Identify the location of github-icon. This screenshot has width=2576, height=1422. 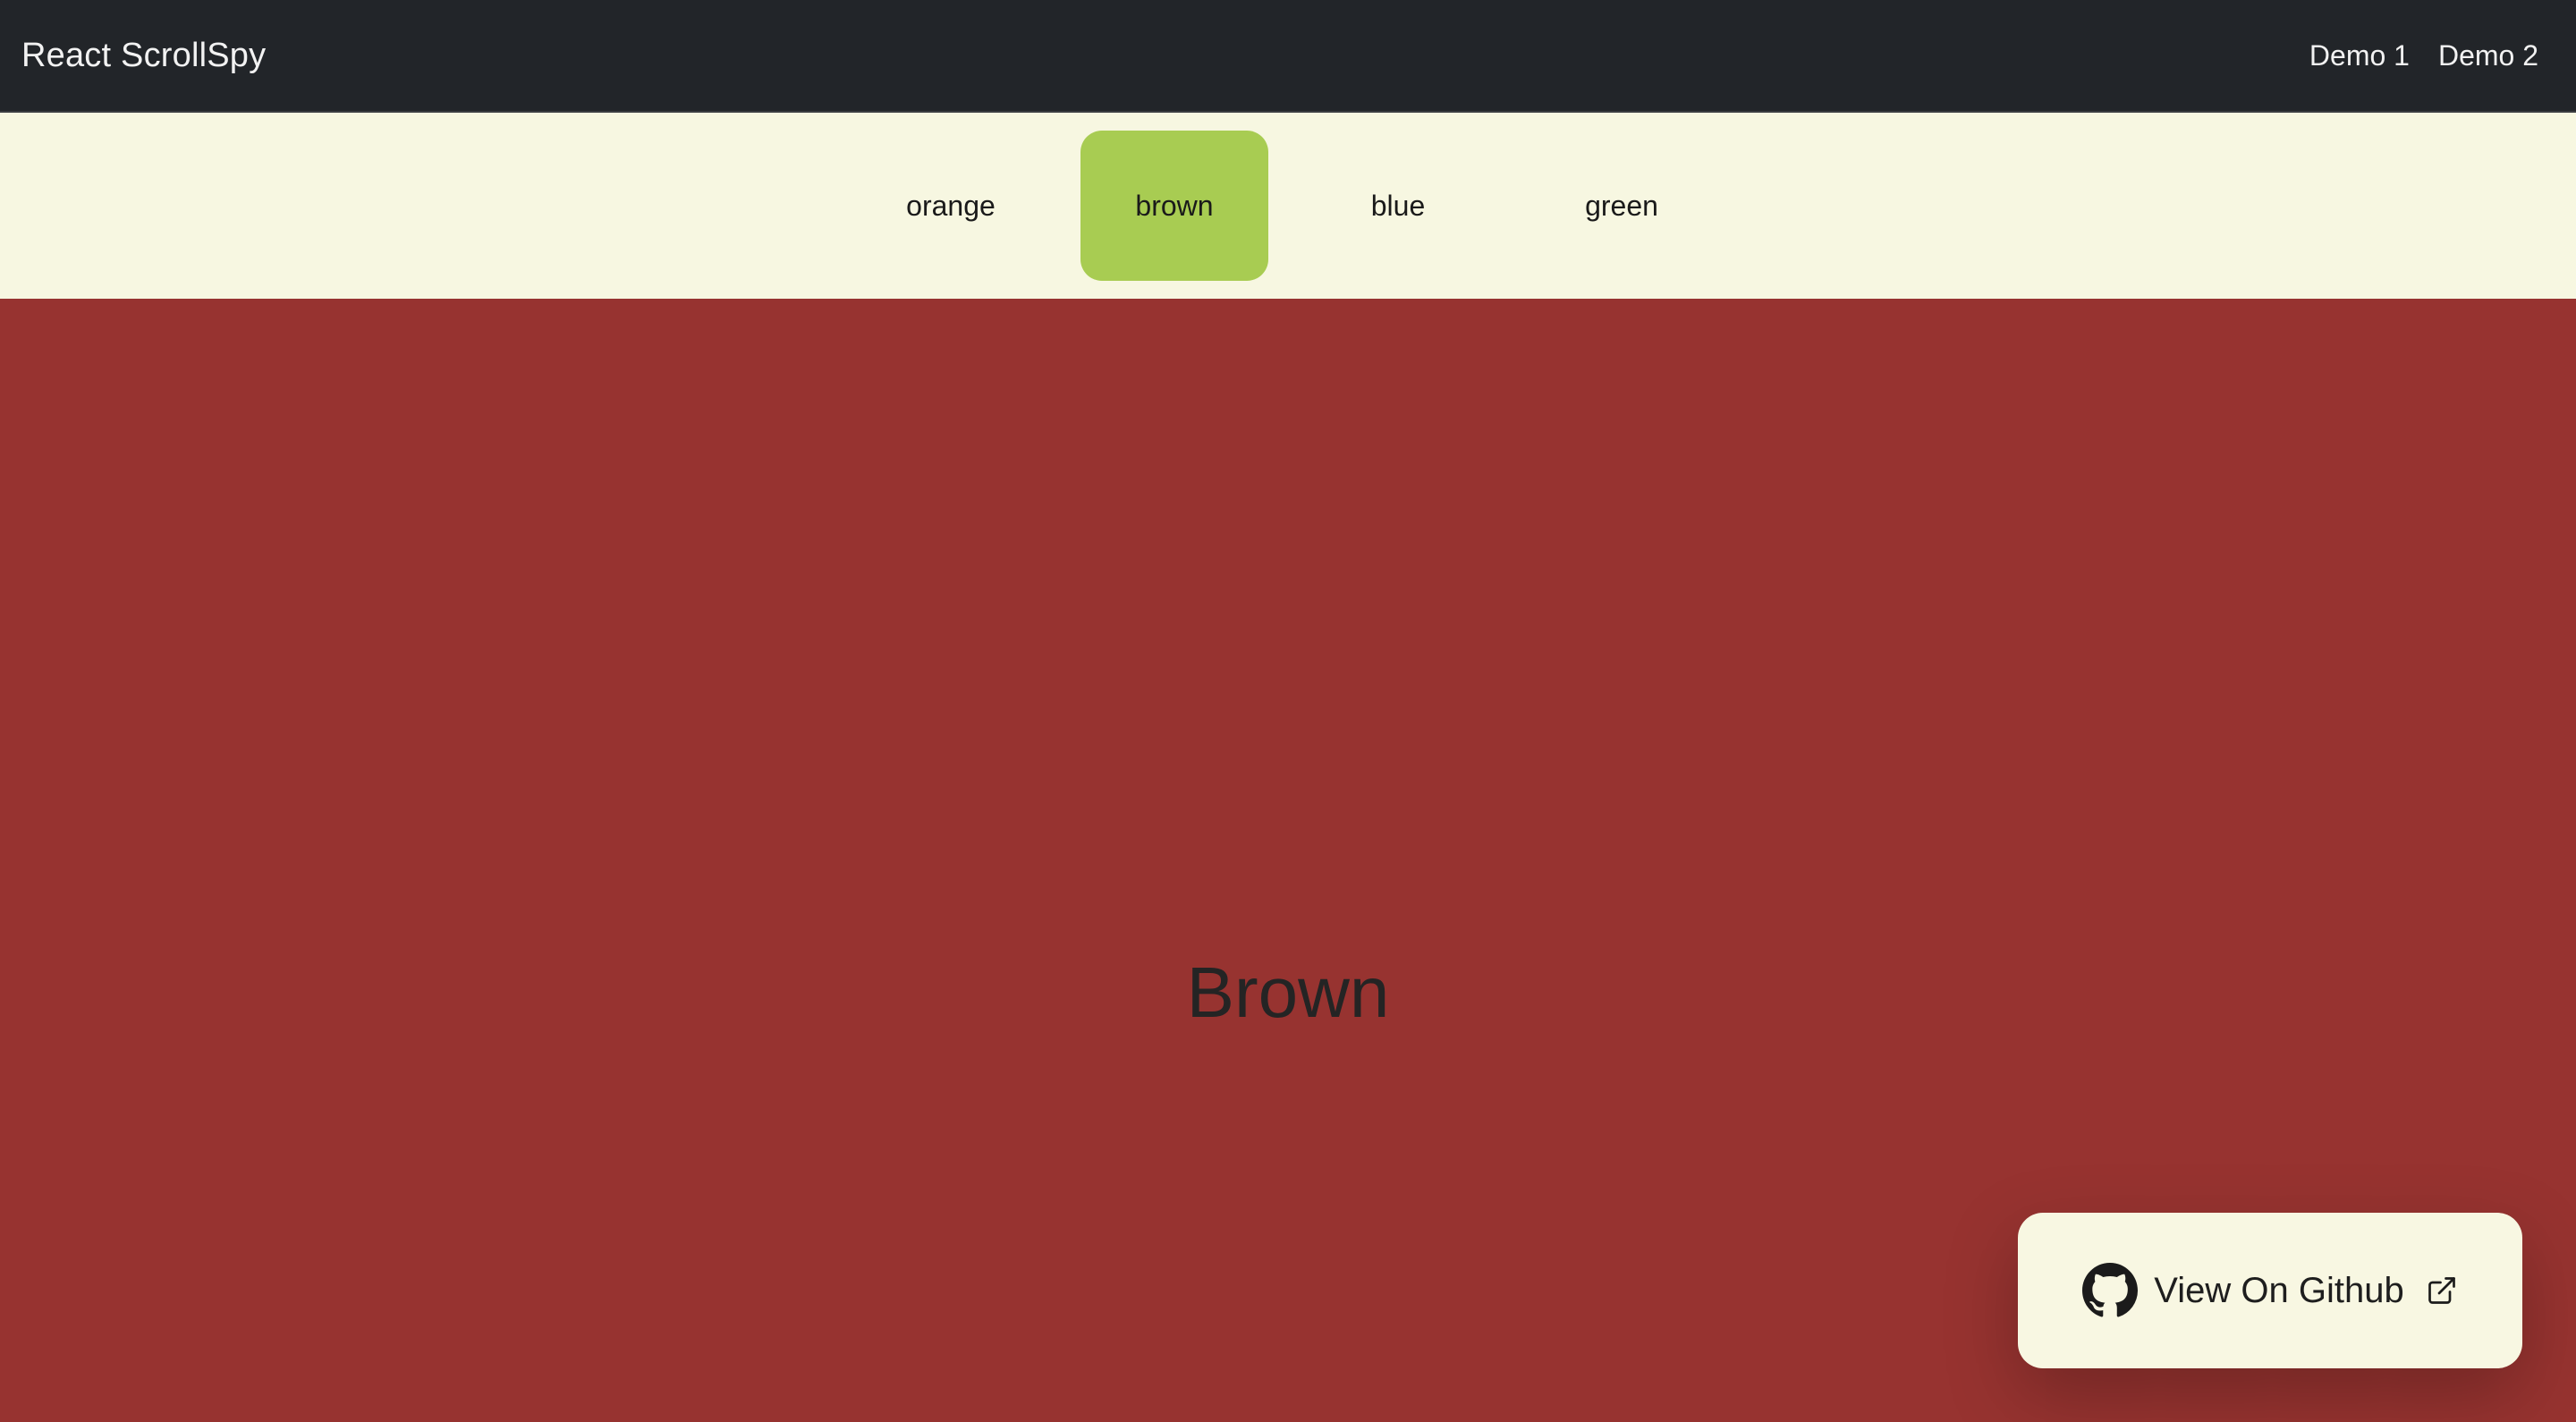
(2110, 1290).